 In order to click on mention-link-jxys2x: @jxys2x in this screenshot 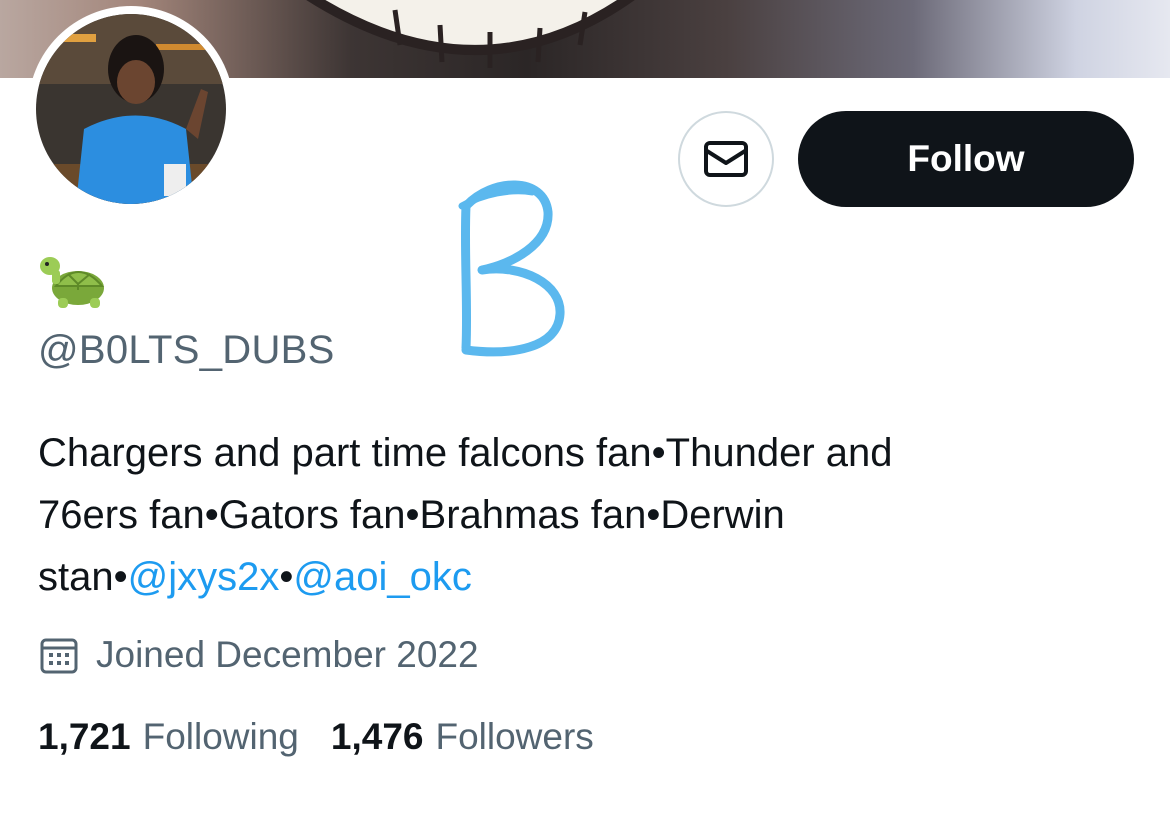, I will do `click(204, 577)`.